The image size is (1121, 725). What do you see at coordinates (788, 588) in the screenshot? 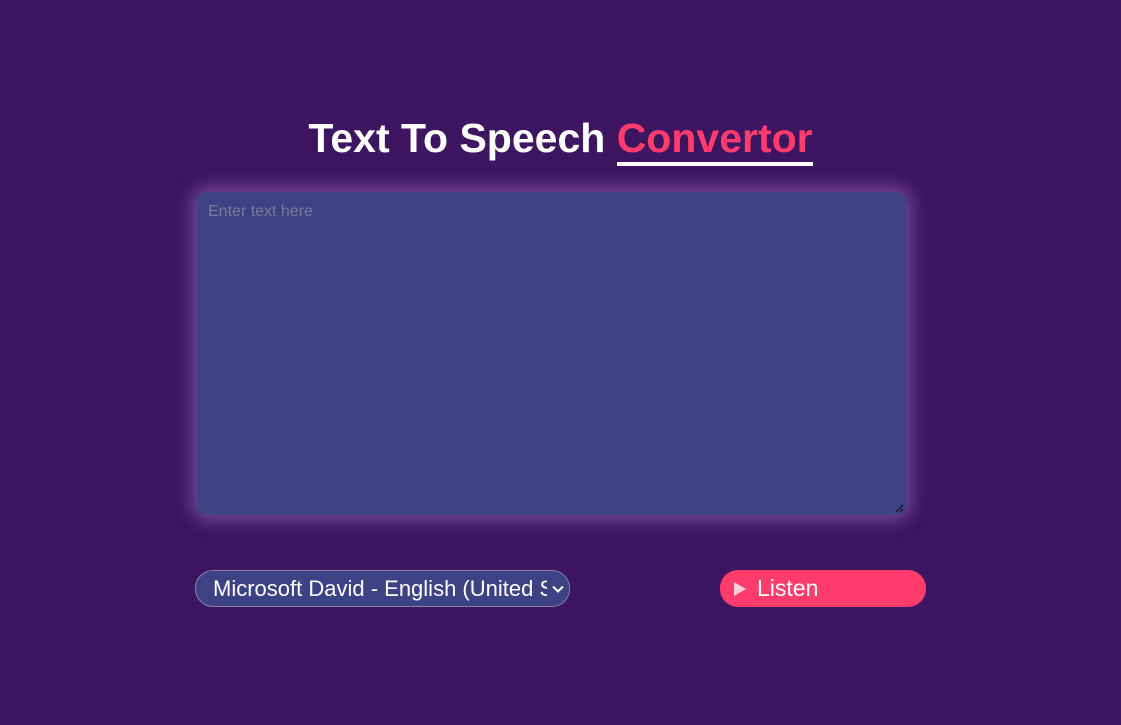
I see `listen-button-label: Listen` at bounding box center [788, 588].